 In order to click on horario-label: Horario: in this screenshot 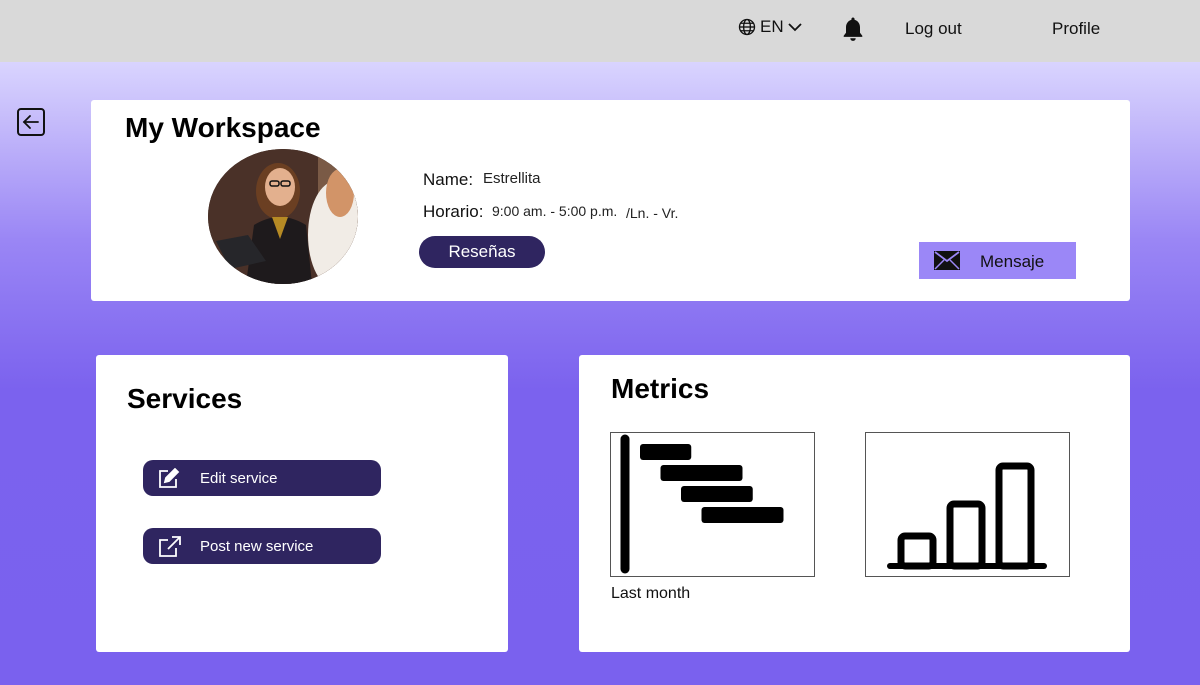, I will do `click(453, 211)`.